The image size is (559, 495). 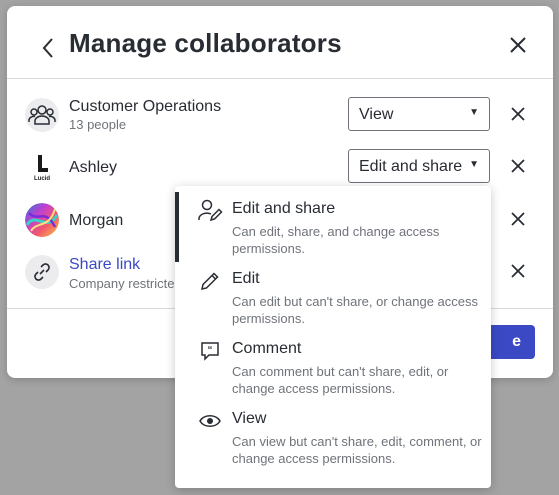 I want to click on permission-select-value: Edit and share, so click(x=411, y=166).